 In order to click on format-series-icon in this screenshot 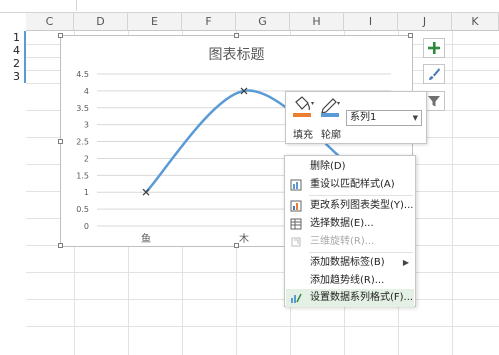, I will do `click(296, 298)`.